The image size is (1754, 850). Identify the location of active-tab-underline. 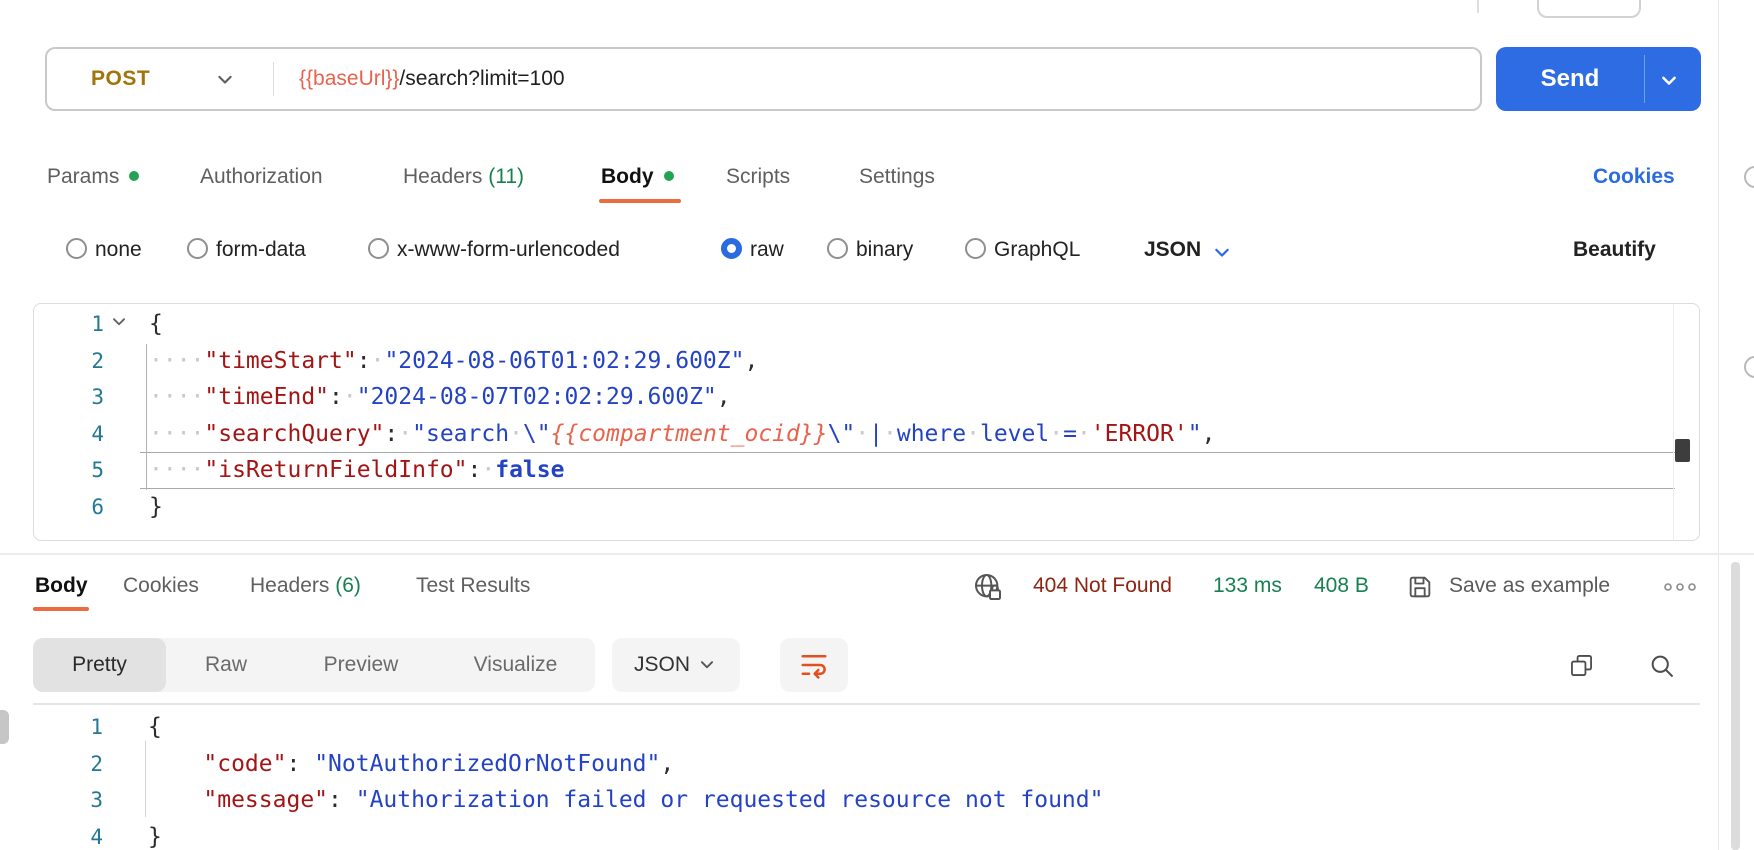
(640, 201).